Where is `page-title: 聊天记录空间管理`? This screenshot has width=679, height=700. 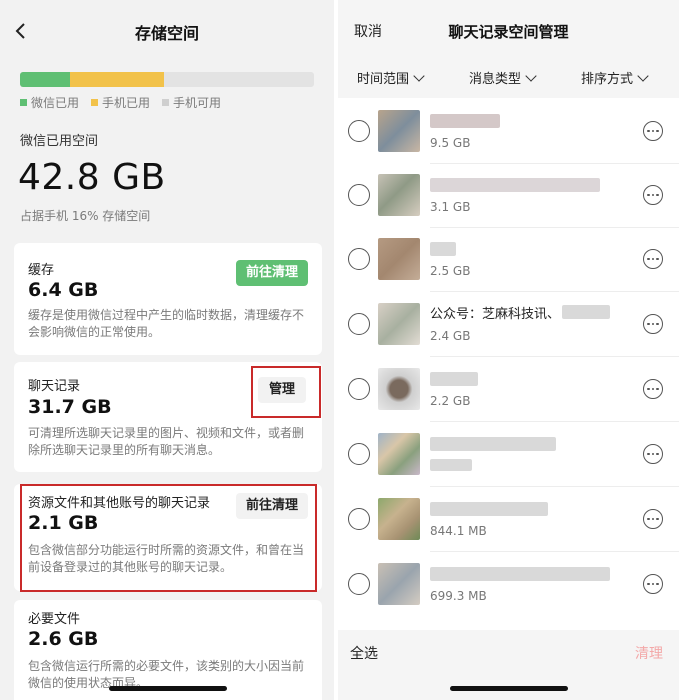 page-title: 聊天记录空间管理 is located at coordinates (508, 32).